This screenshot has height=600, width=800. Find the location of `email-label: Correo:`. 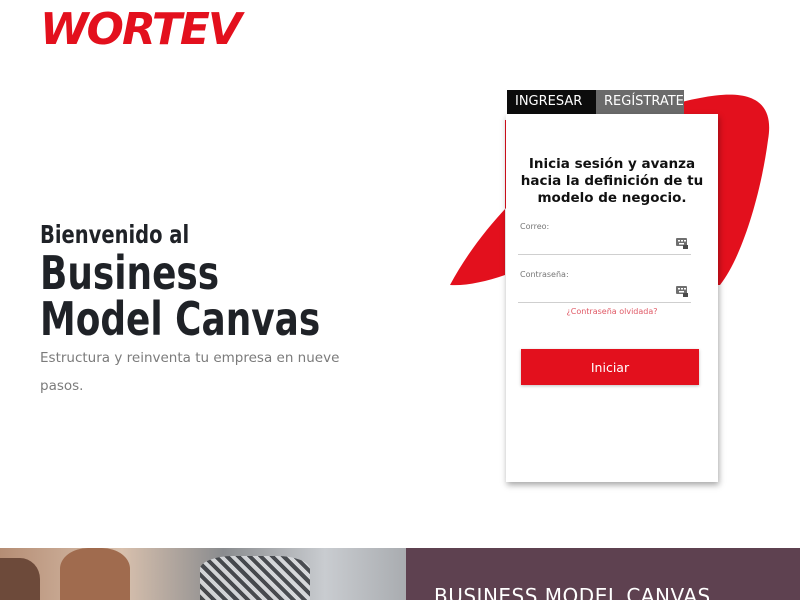

email-label: Correo: is located at coordinates (535, 226).